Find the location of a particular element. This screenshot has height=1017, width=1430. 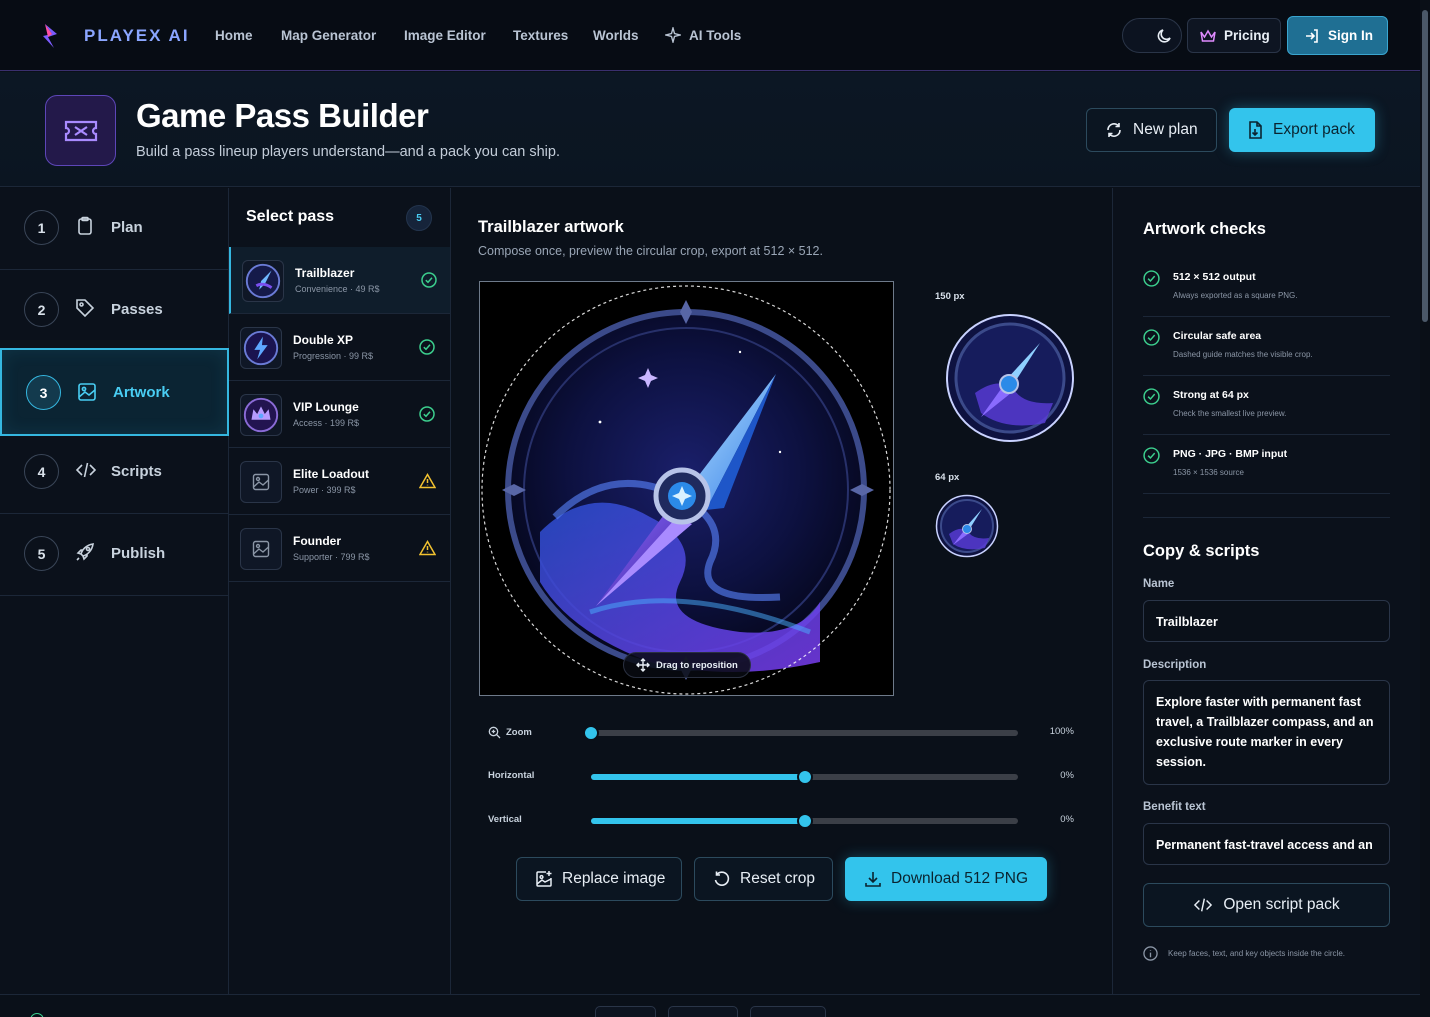

image-icon is located at coordinates (87, 392).